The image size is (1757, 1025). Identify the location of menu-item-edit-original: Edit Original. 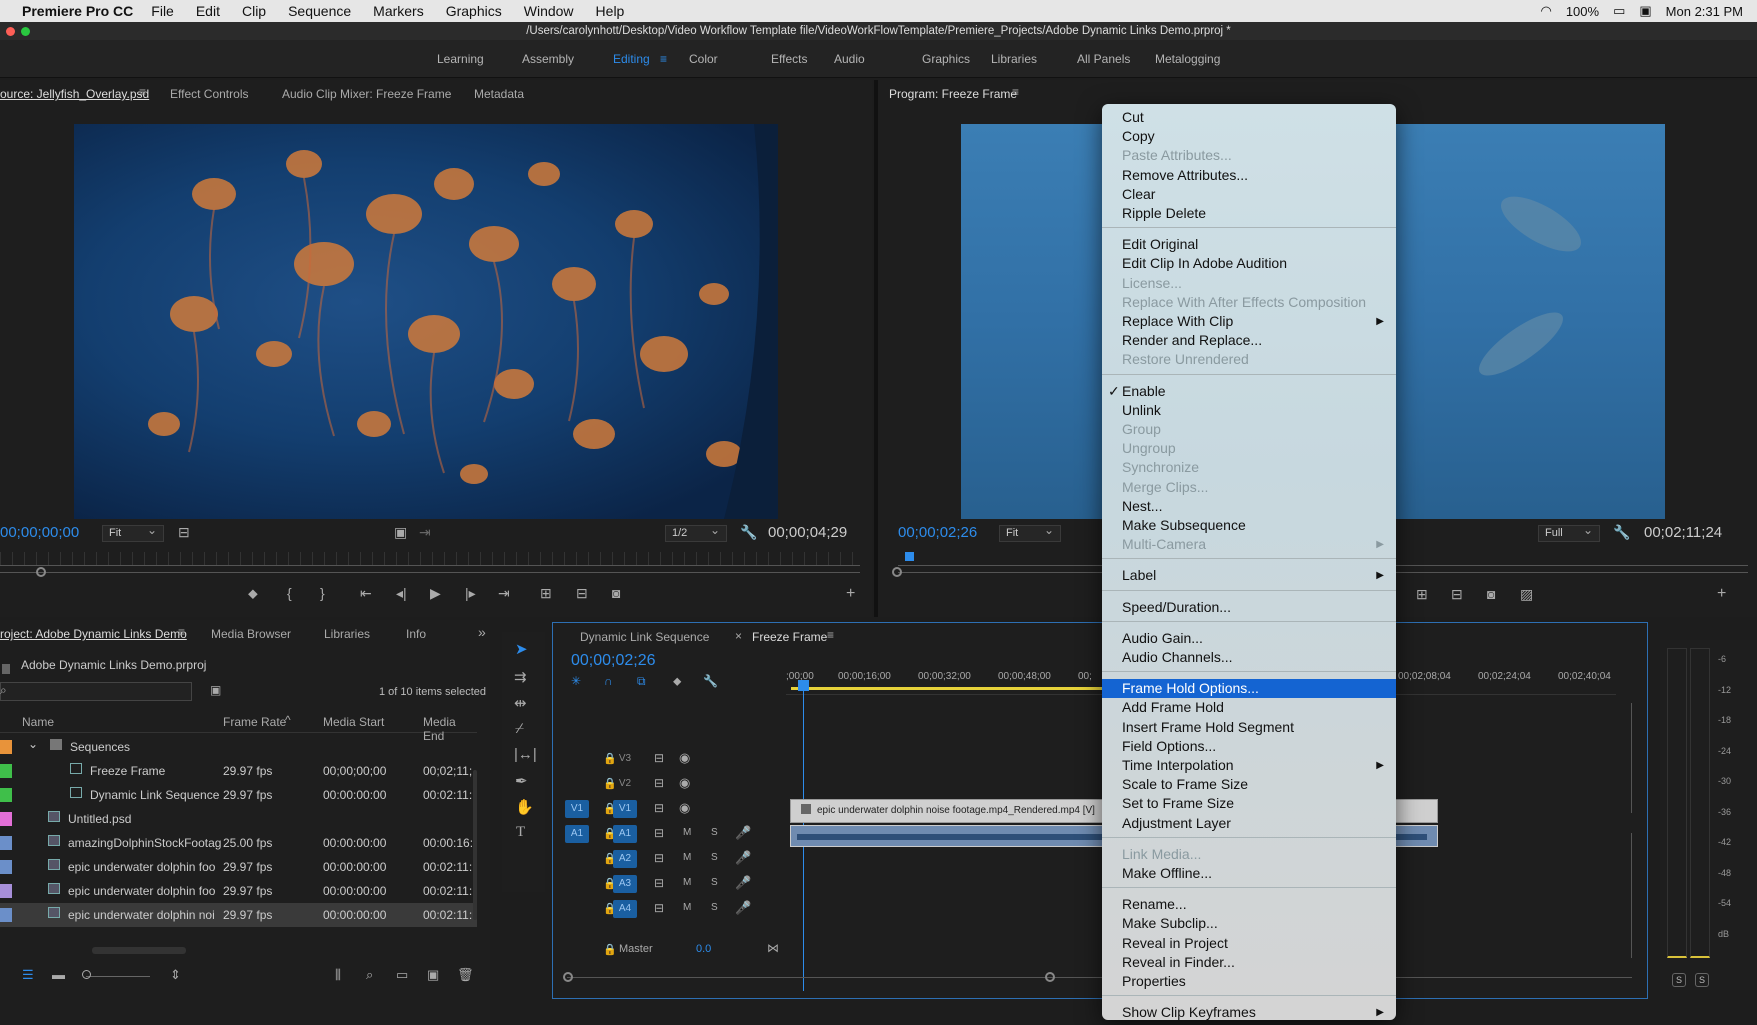
(1249, 244).